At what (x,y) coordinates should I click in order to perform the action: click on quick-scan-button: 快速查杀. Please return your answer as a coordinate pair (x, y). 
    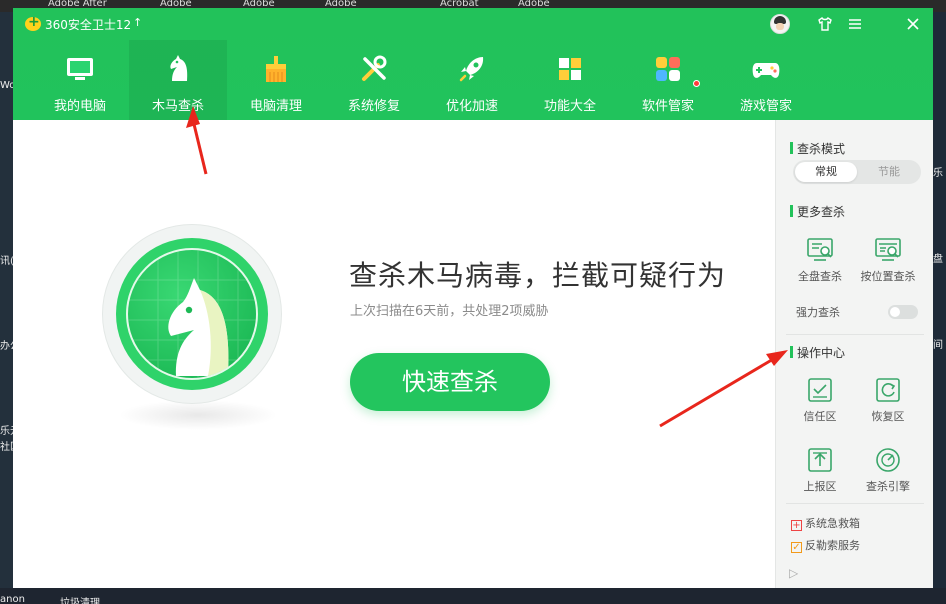
    Looking at the image, I should click on (450, 382).